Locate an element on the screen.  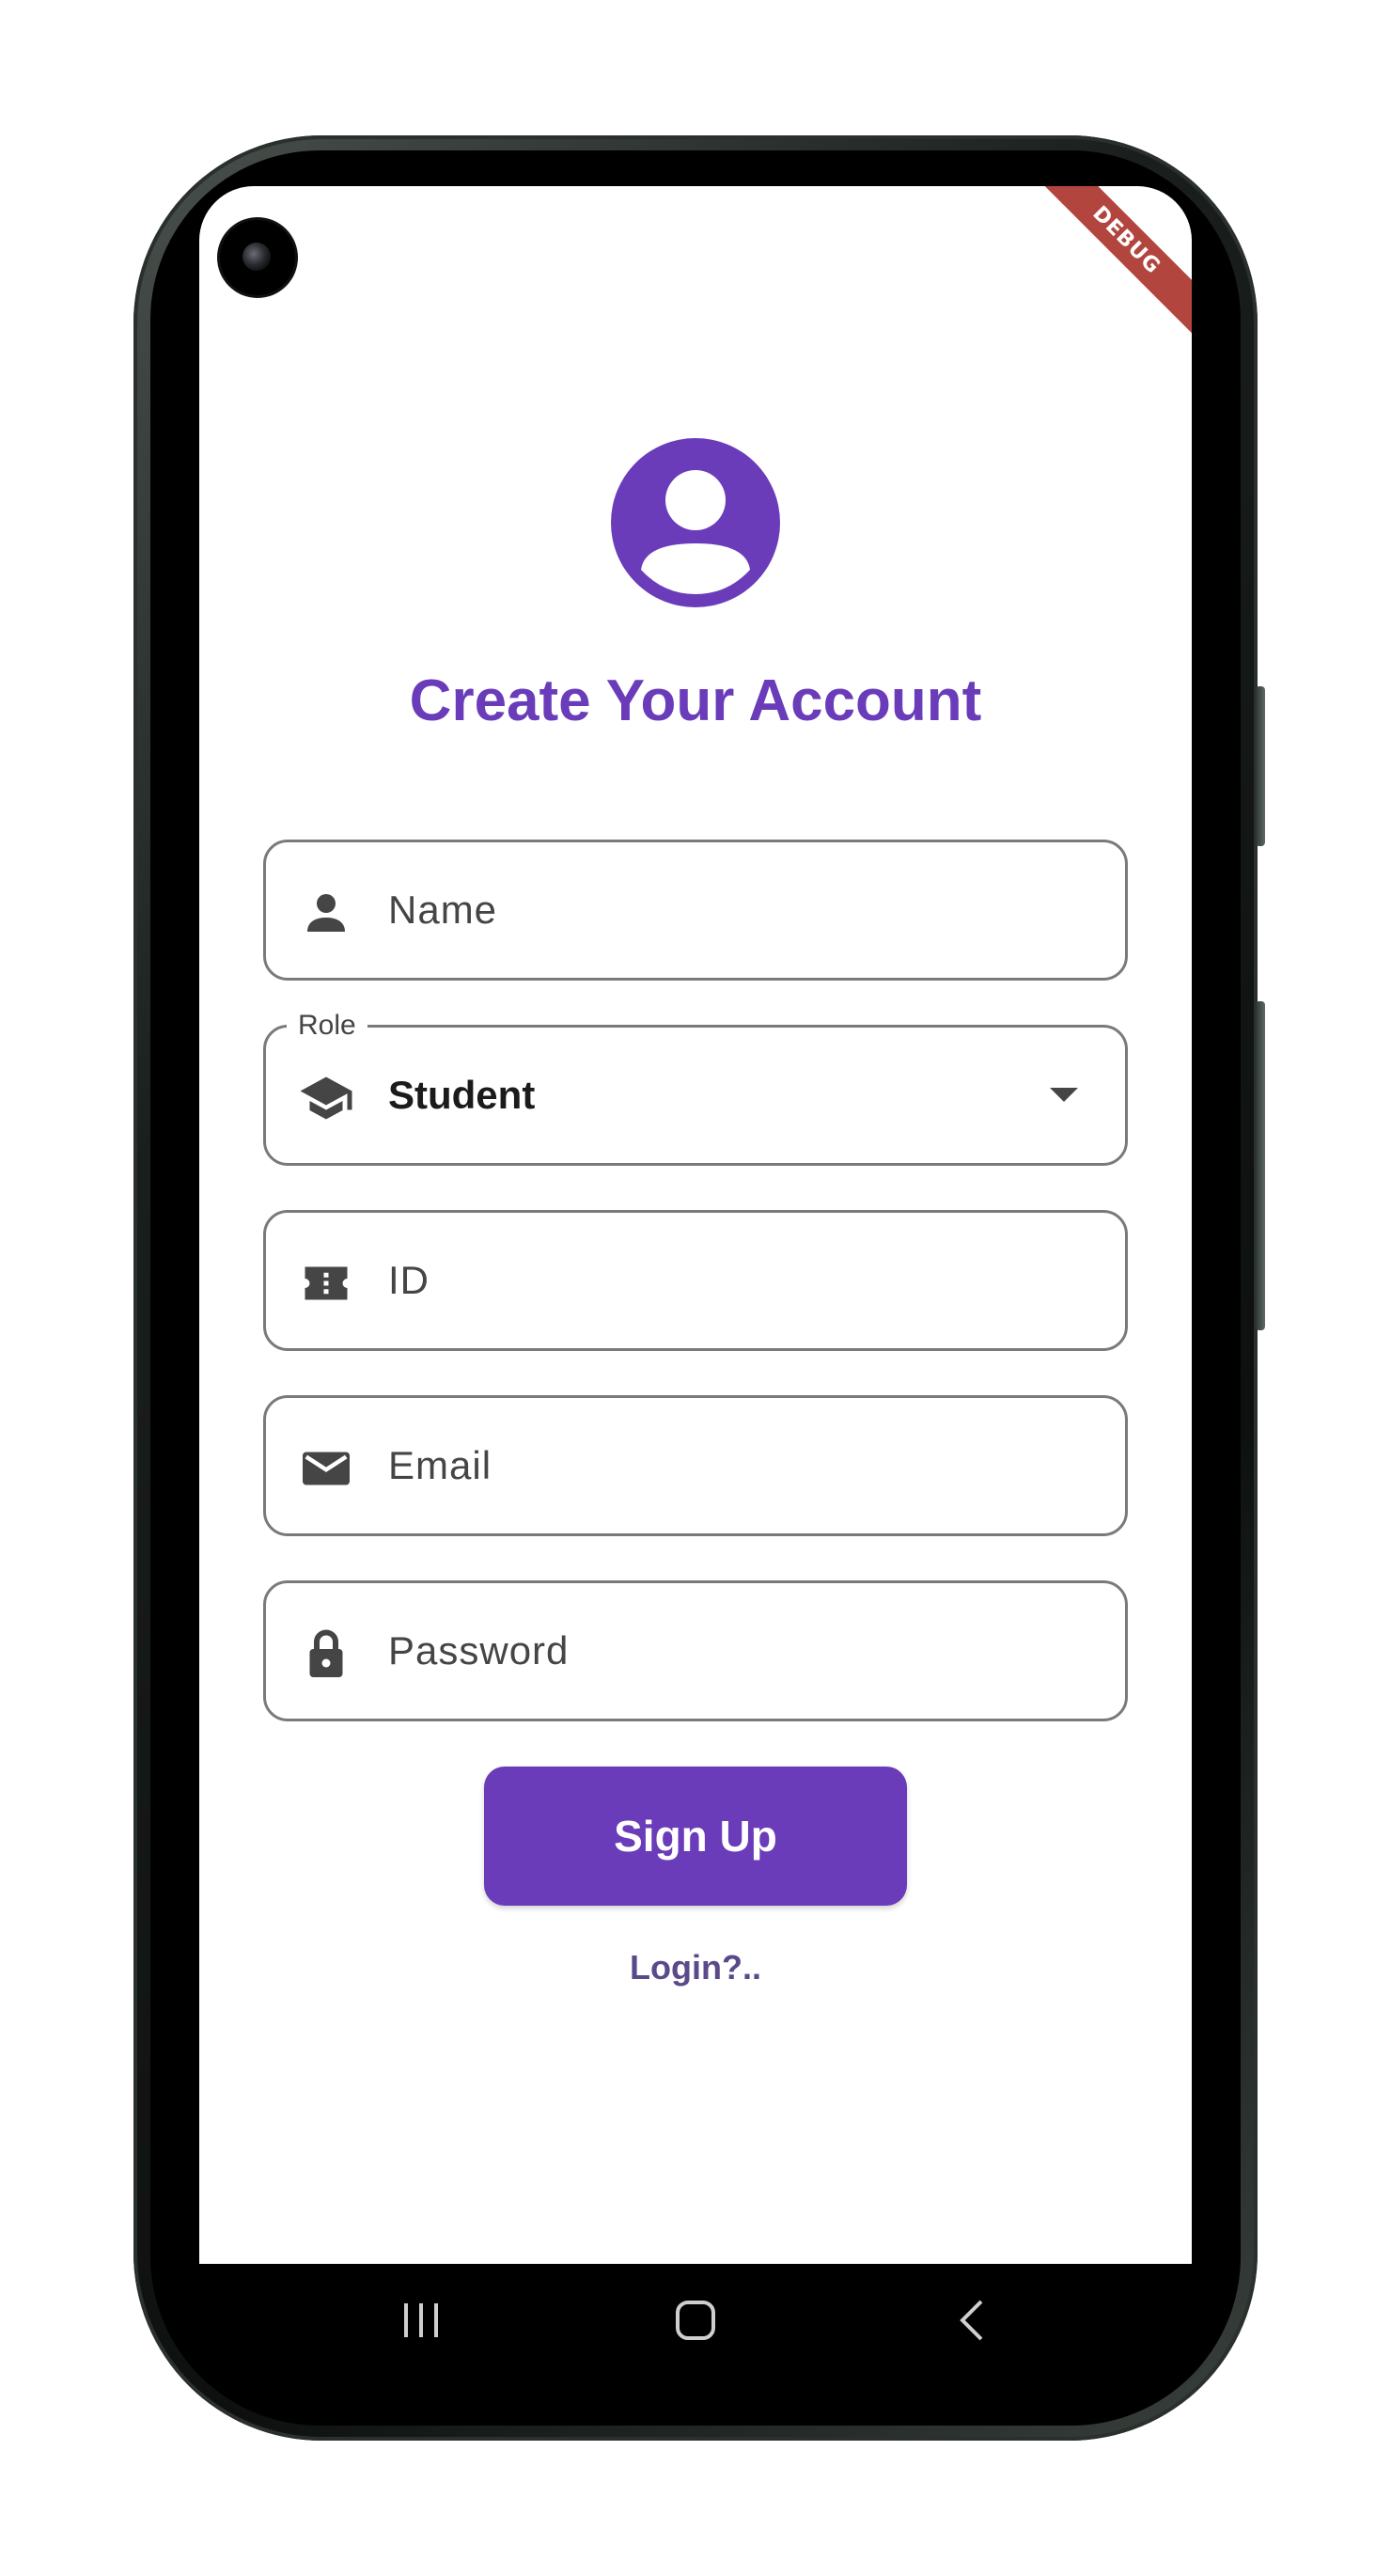
recent-apps-icon is located at coordinates (421, 2320).